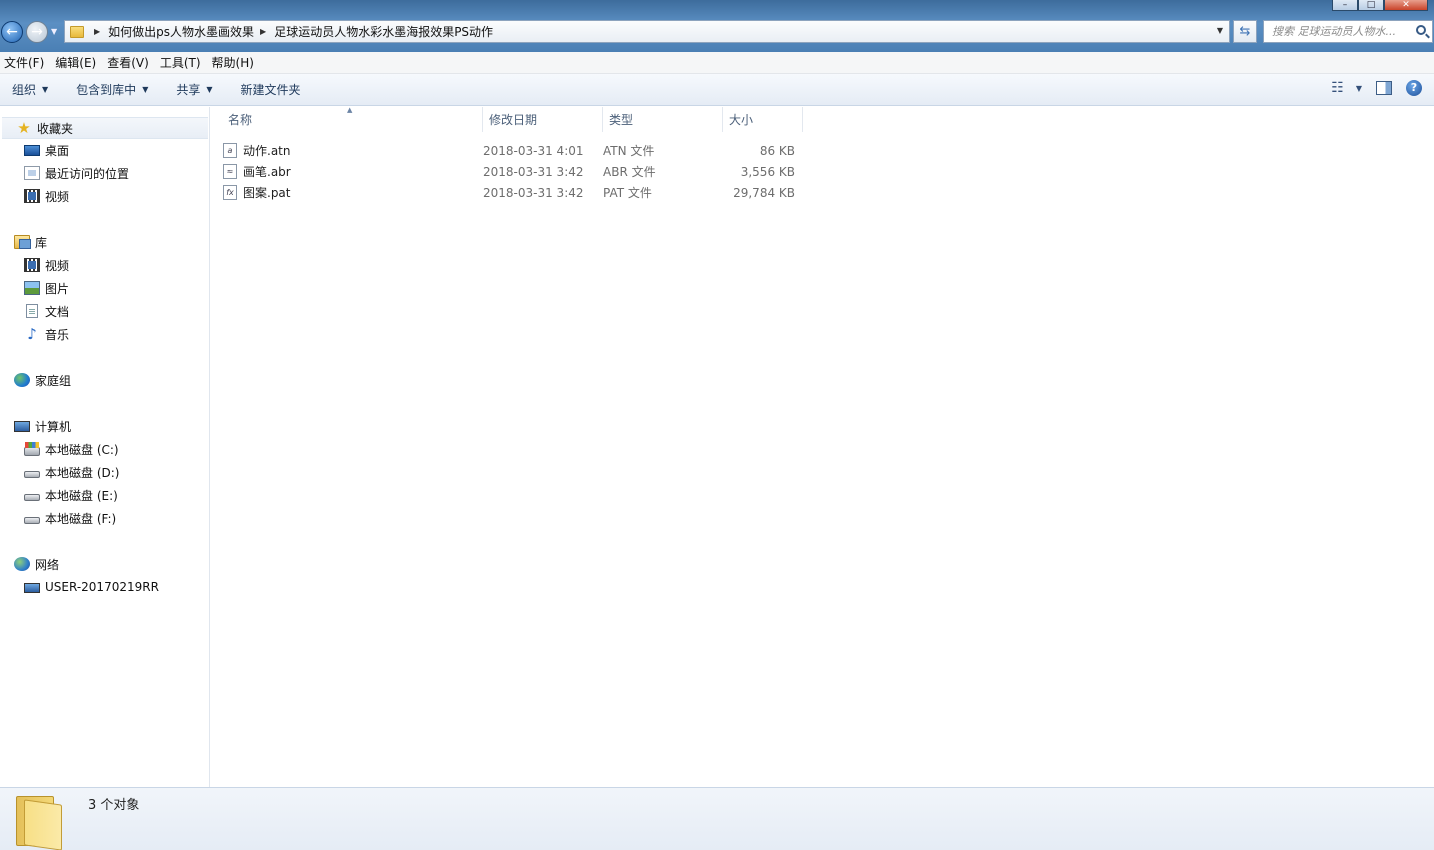 The height and width of the screenshot is (850, 1434). Describe the element at coordinates (353, 150) in the screenshot. I see `file-name-cell: a 动作.atn` at that location.